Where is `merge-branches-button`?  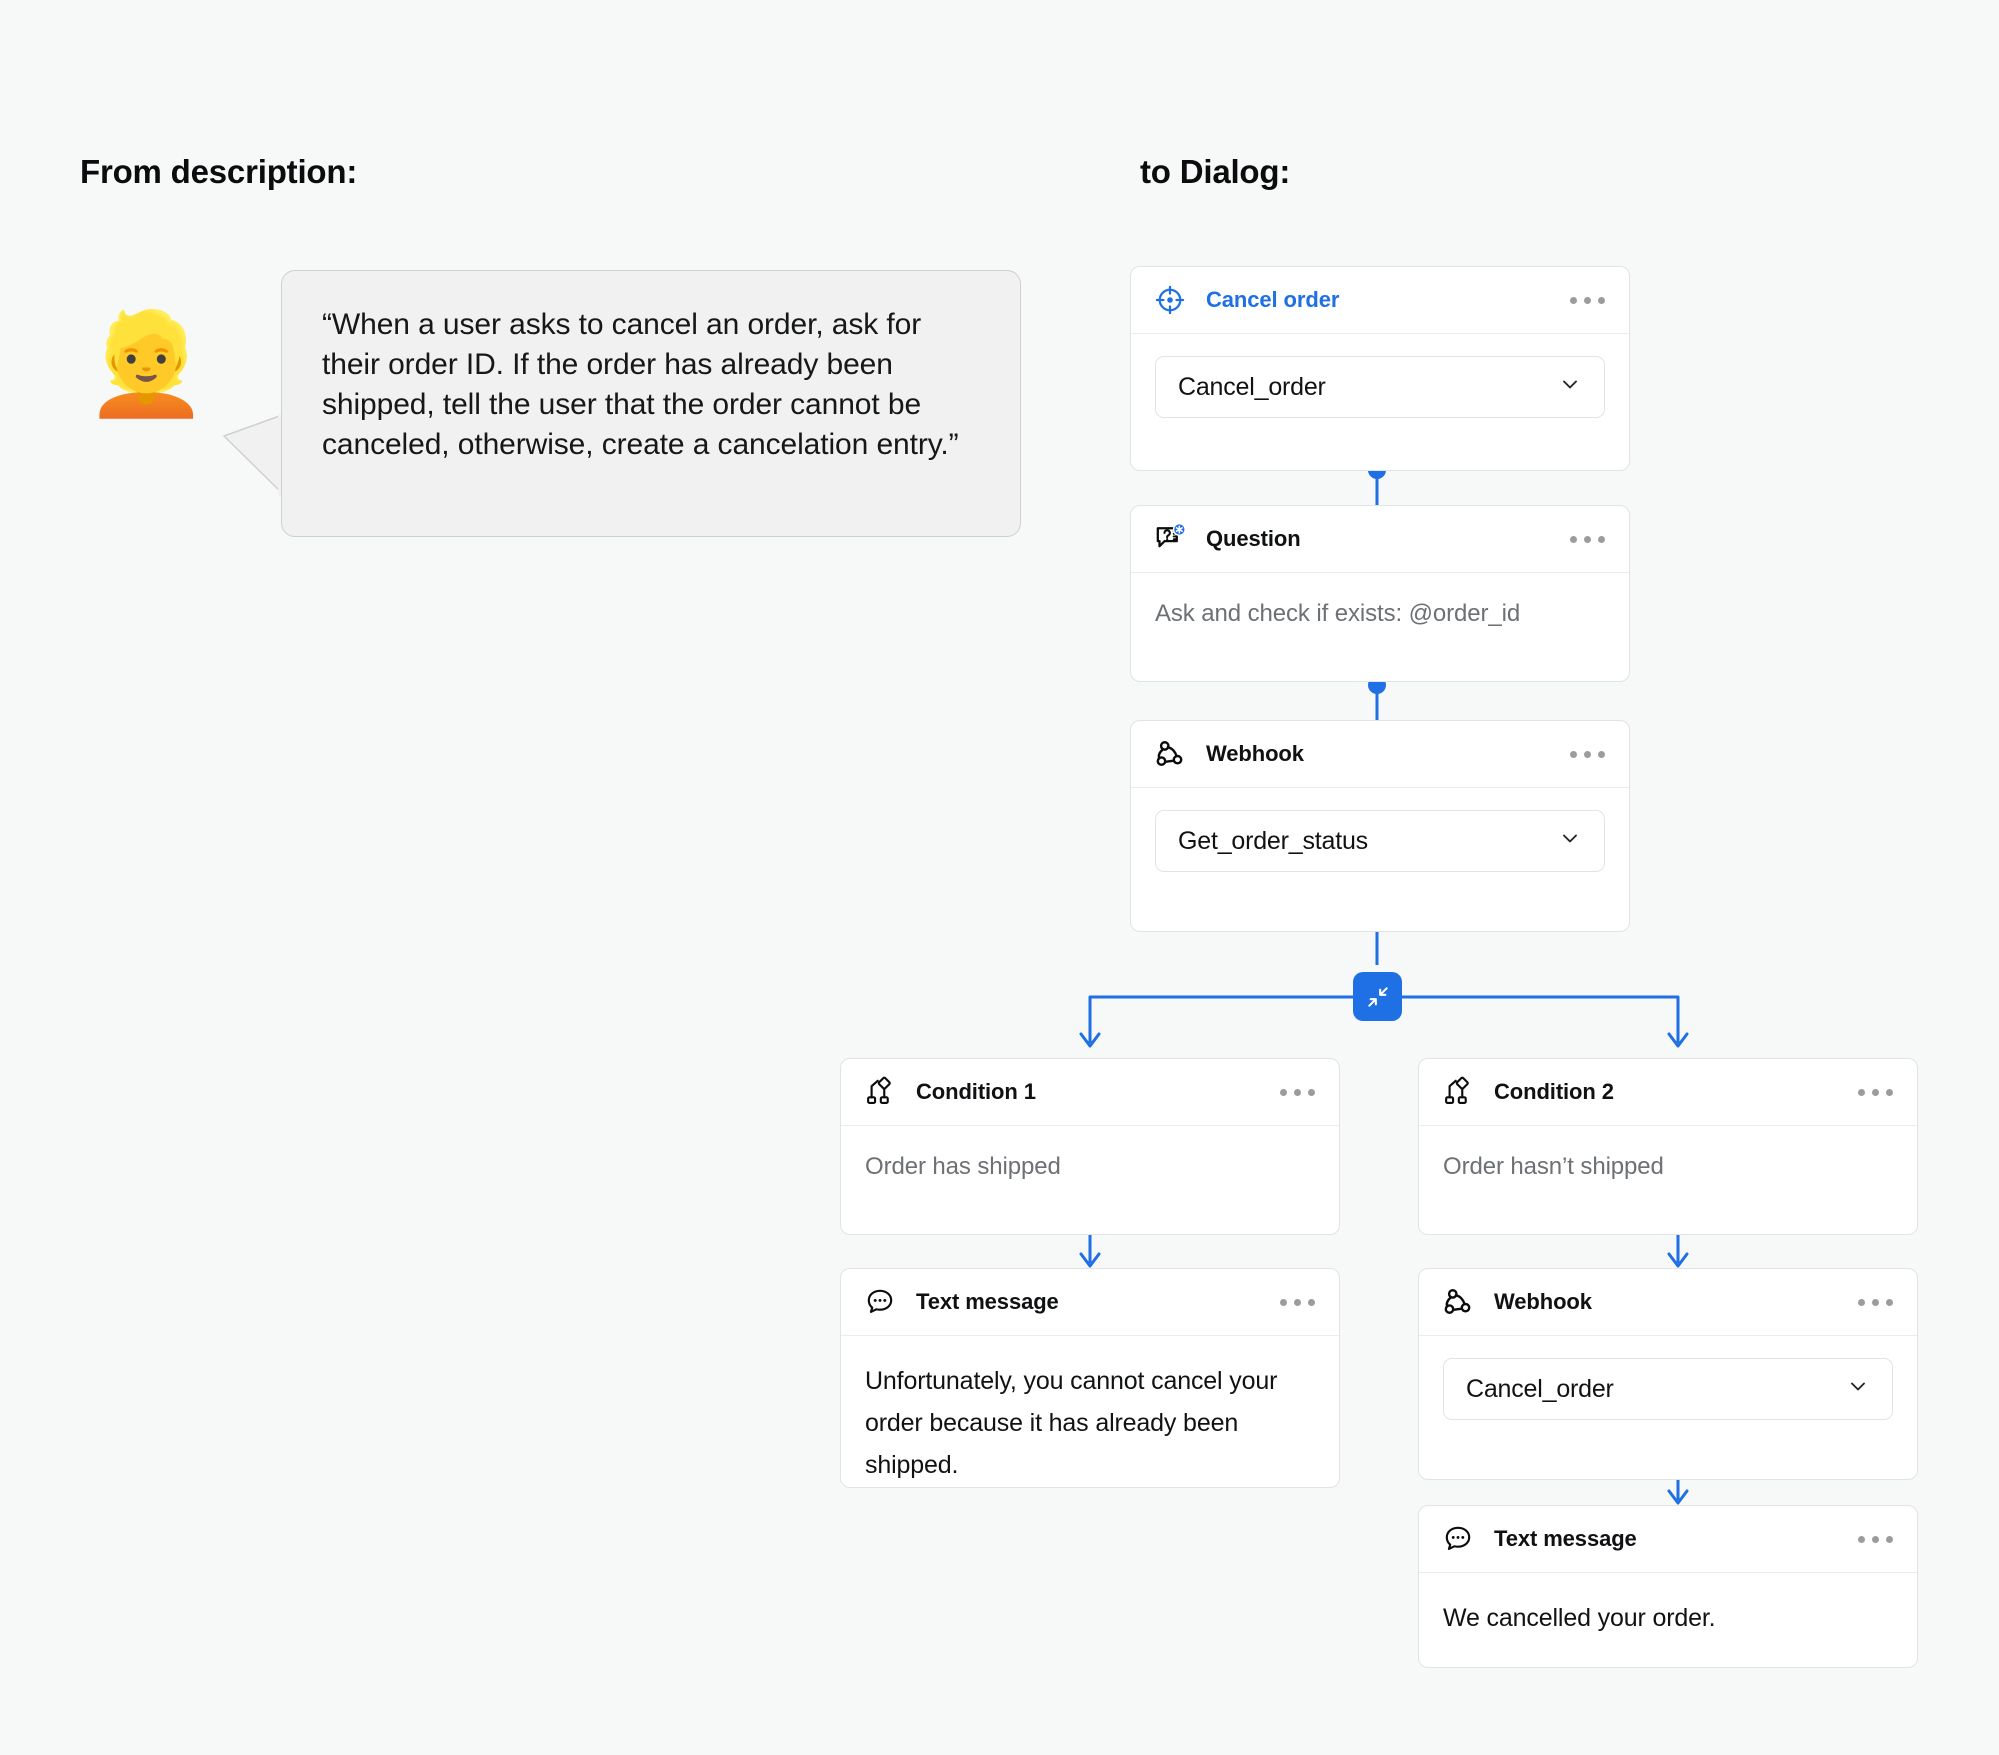 merge-branches-button is located at coordinates (1377, 996).